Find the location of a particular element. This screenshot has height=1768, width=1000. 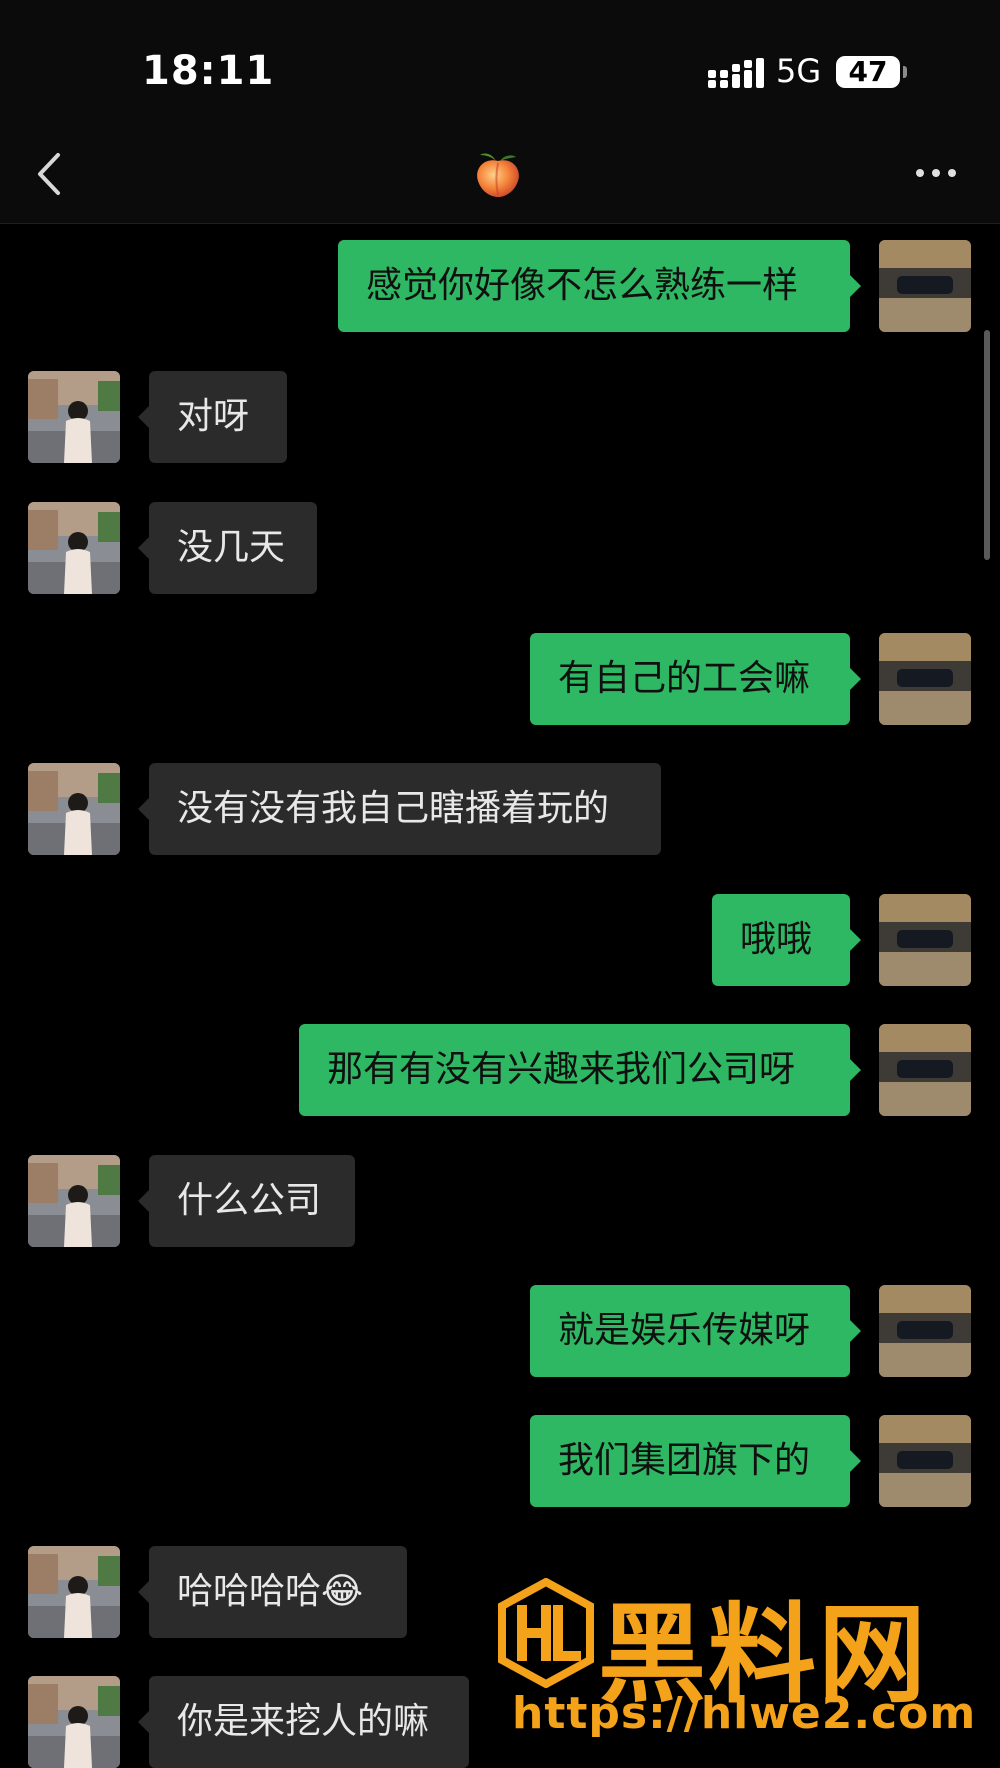

chevron-left-icon is located at coordinates (49, 174).